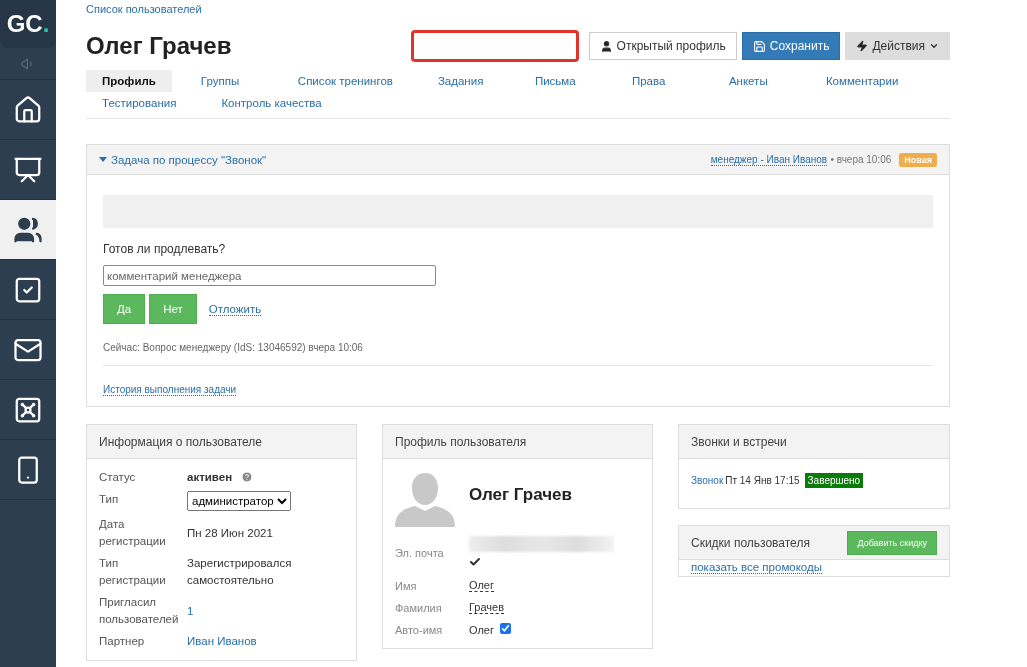  What do you see at coordinates (139, 103) in the screenshot?
I see `tab: Тестирования` at bounding box center [139, 103].